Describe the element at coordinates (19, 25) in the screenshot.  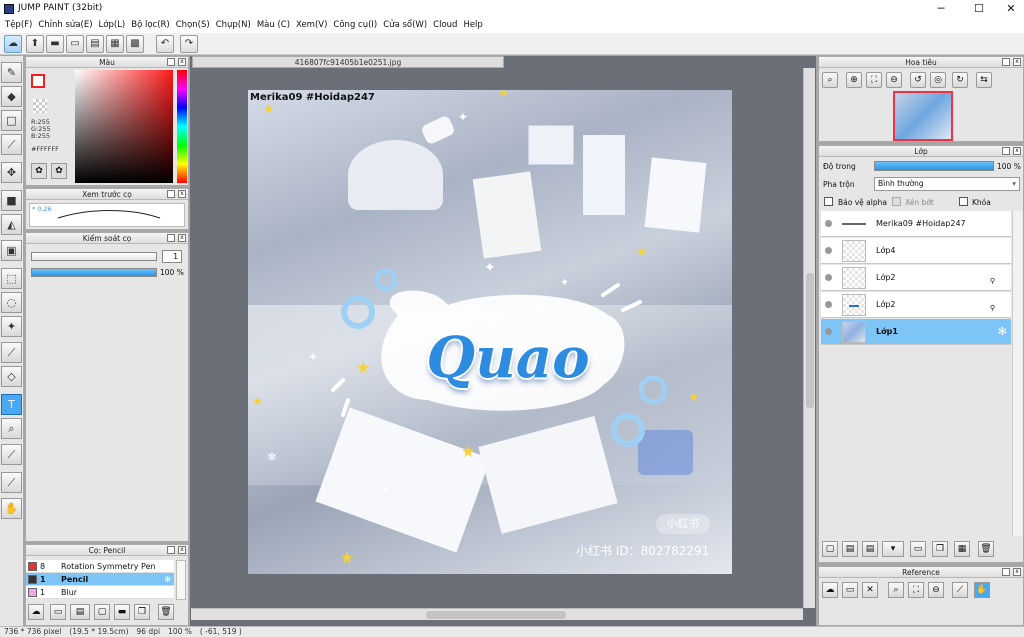
I see `menu-file: Tệp(F)` at that location.